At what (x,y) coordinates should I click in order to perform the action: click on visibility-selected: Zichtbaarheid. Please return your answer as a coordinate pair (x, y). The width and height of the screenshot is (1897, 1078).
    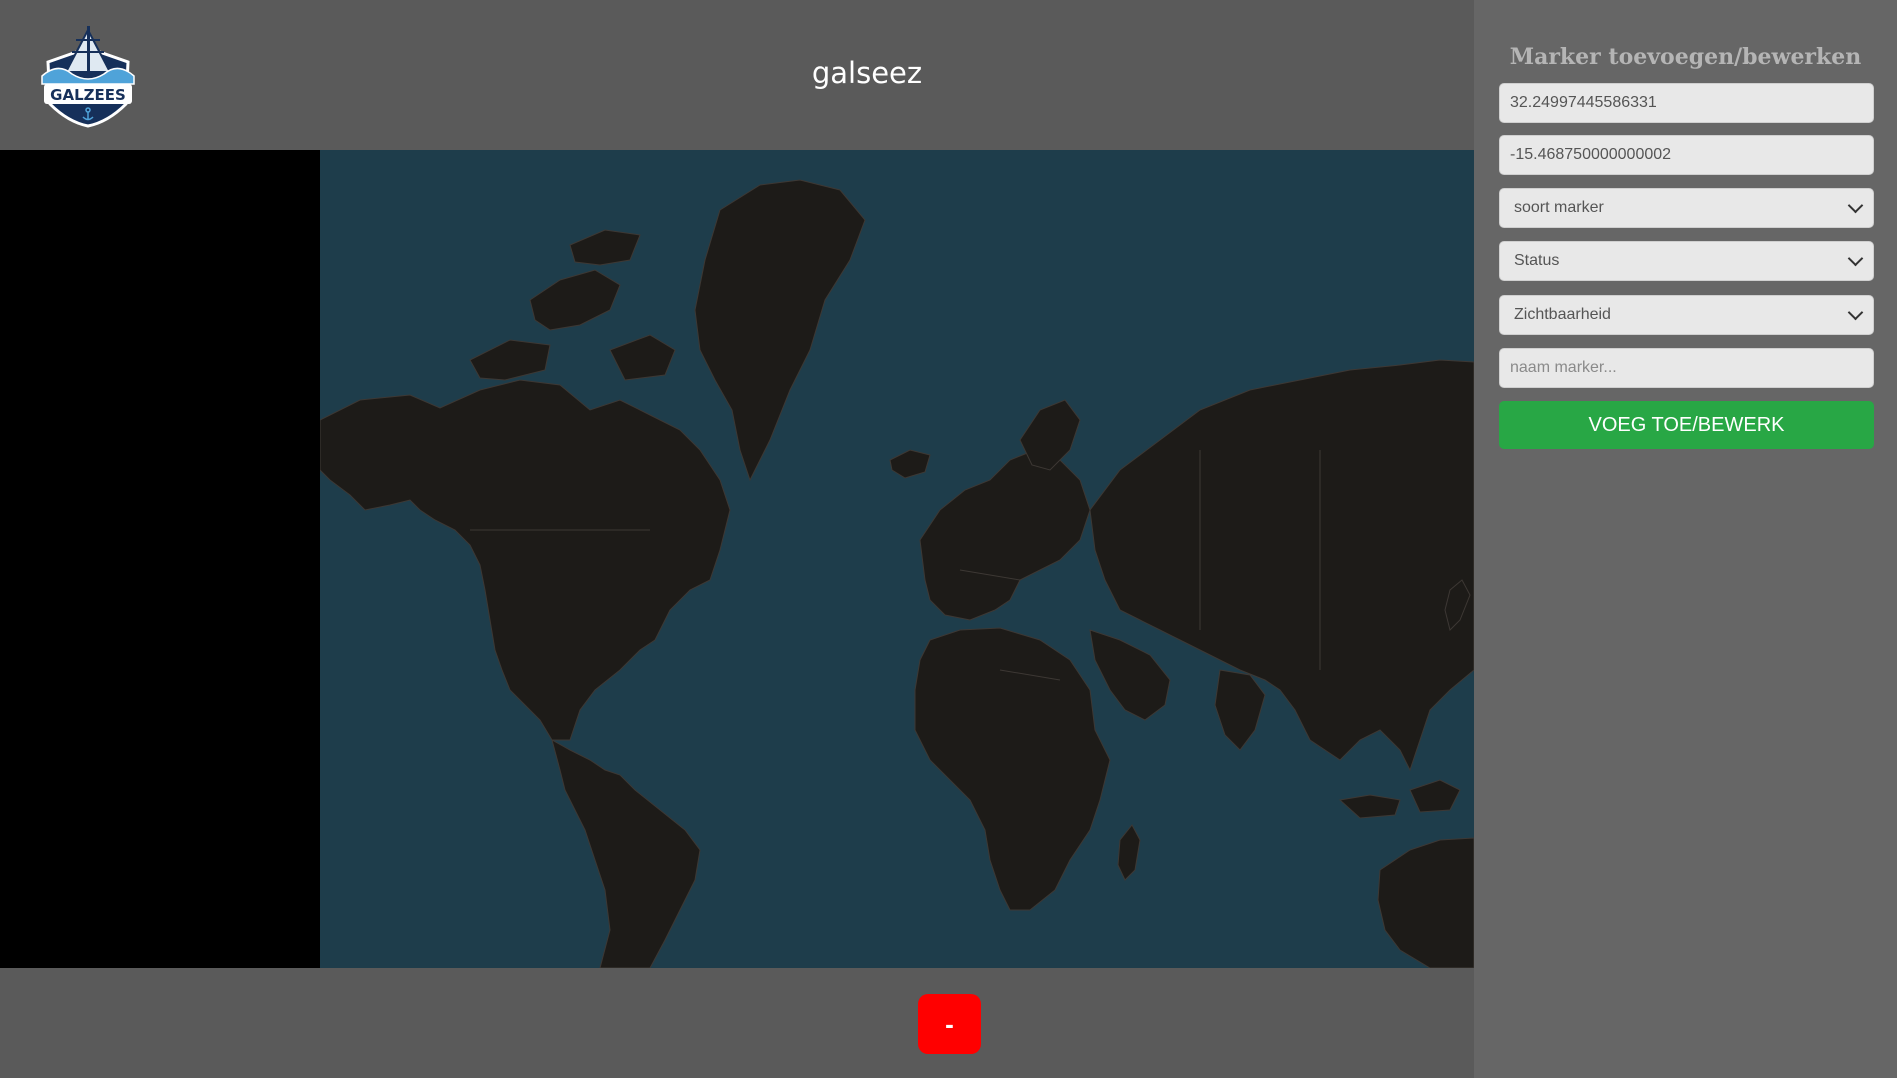
    Looking at the image, I should click on (1562, 314).